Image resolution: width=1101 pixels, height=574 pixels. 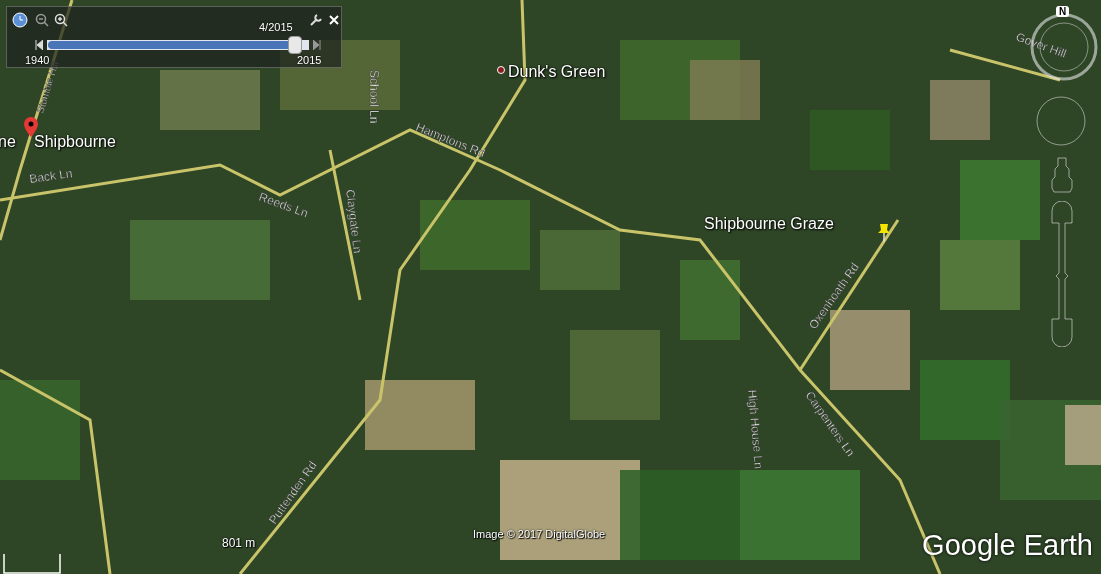 I want to click on zoom-slider-icon, so click(x=1062, y=274).